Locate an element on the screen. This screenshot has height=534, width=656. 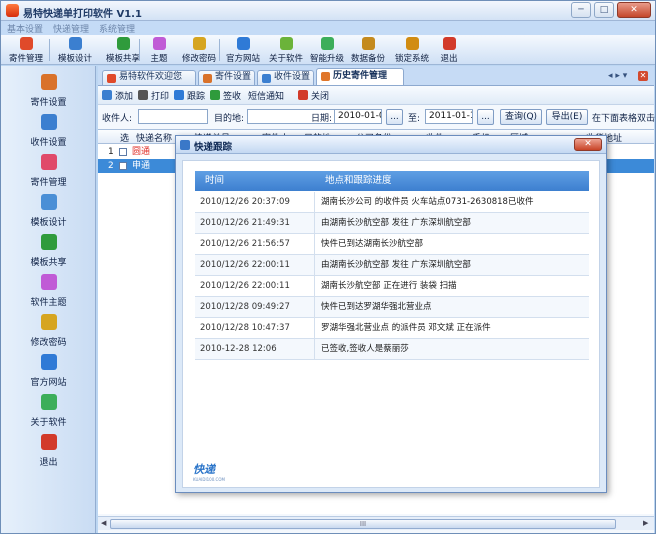
template-design-icon is located at coordinates (48, 202).